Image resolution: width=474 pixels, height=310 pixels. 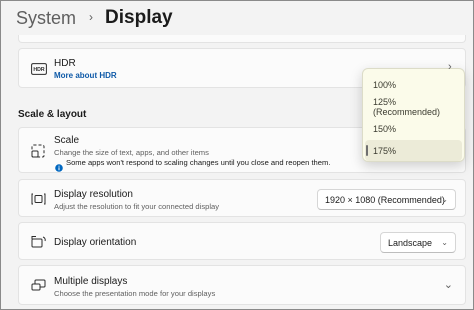 What do you see at coordinates (242, 39) in the screenshot?
I see `previous-card-edge` at bounding box center [242, 39].